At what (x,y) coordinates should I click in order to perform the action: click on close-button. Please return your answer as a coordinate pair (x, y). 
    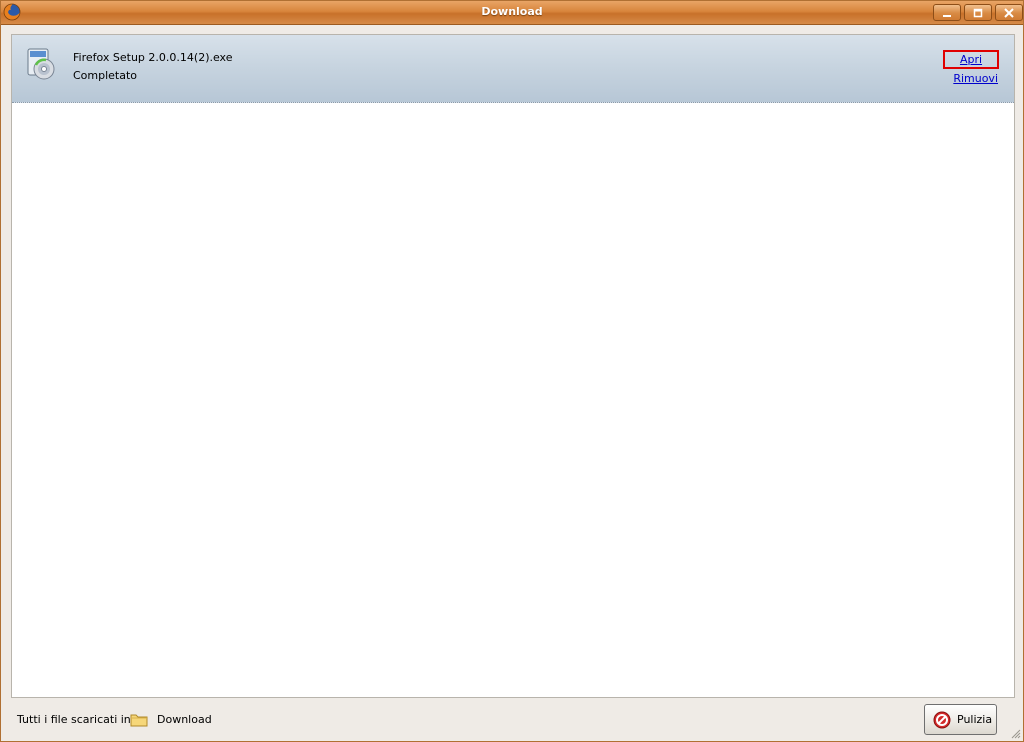
    Looking at the image, I should click on (1009, 12).